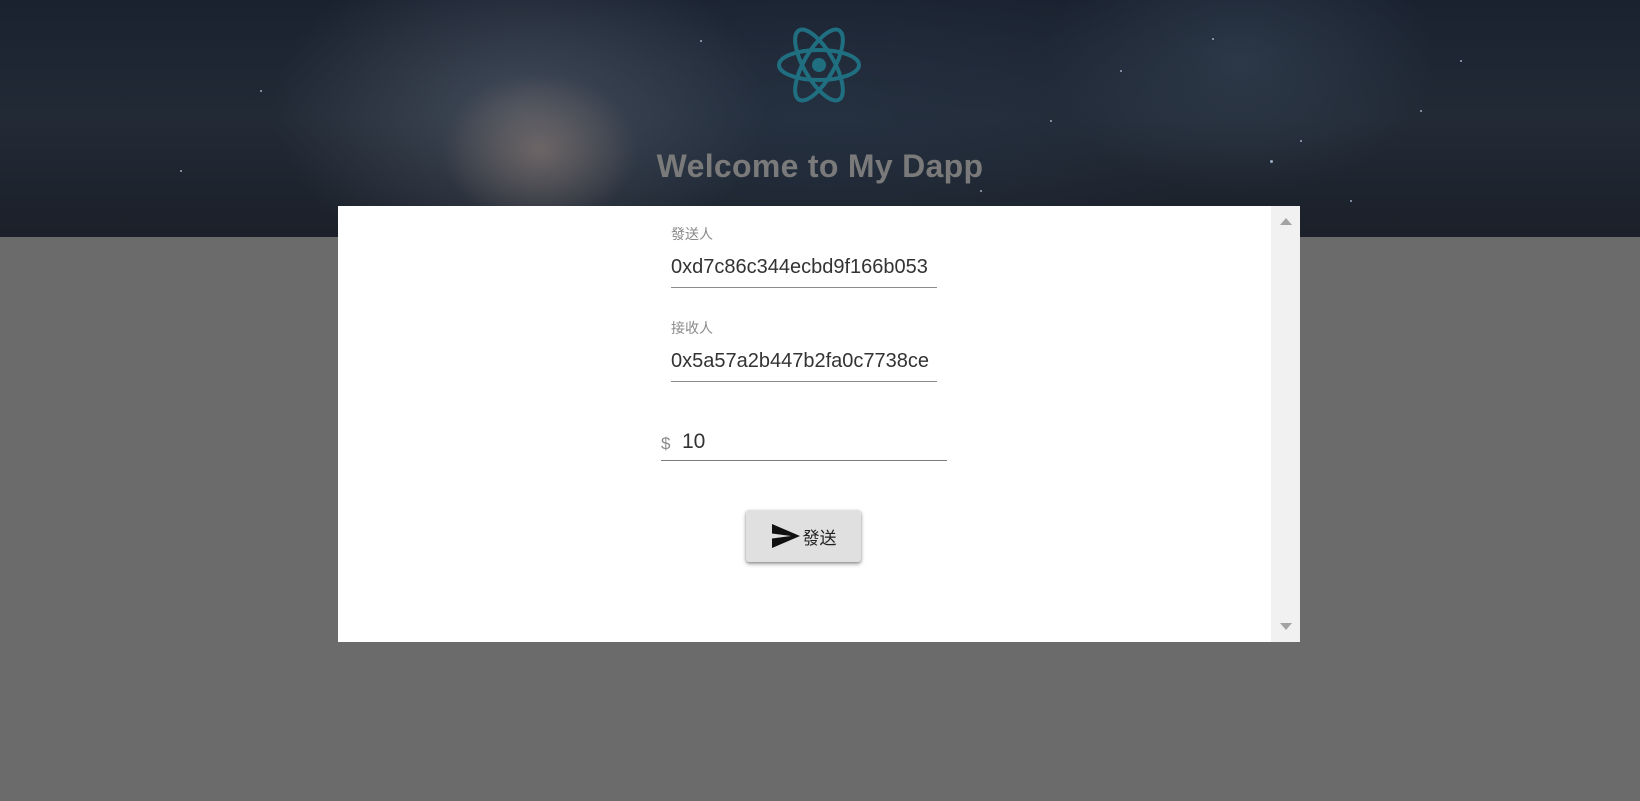 The image size is (1640, 801). I want to click on scroll-up-arrow-icon, so click(1286, 221).